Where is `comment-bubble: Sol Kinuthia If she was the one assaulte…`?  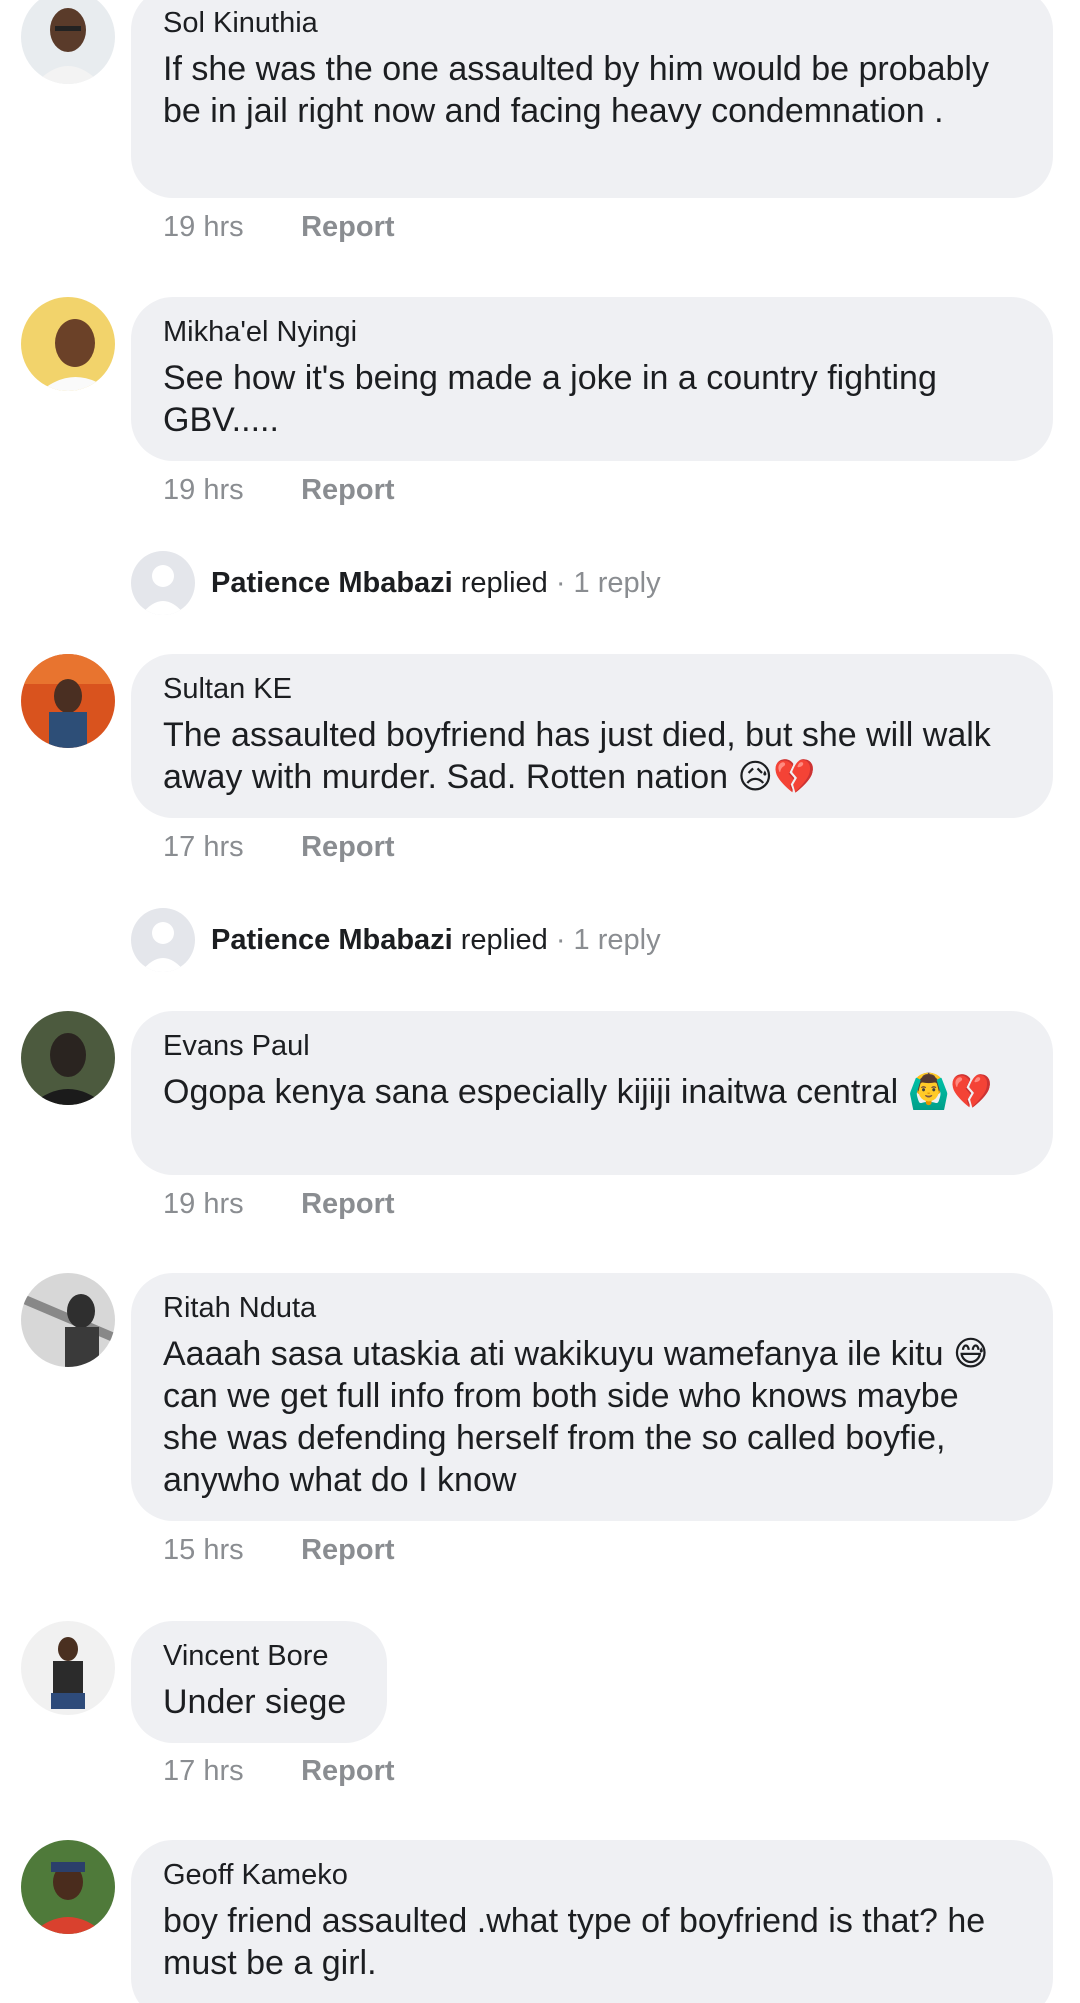
comment-bubble: Sol Kinuthia If she was the one assaulte… is located at coordinates (592, 99).